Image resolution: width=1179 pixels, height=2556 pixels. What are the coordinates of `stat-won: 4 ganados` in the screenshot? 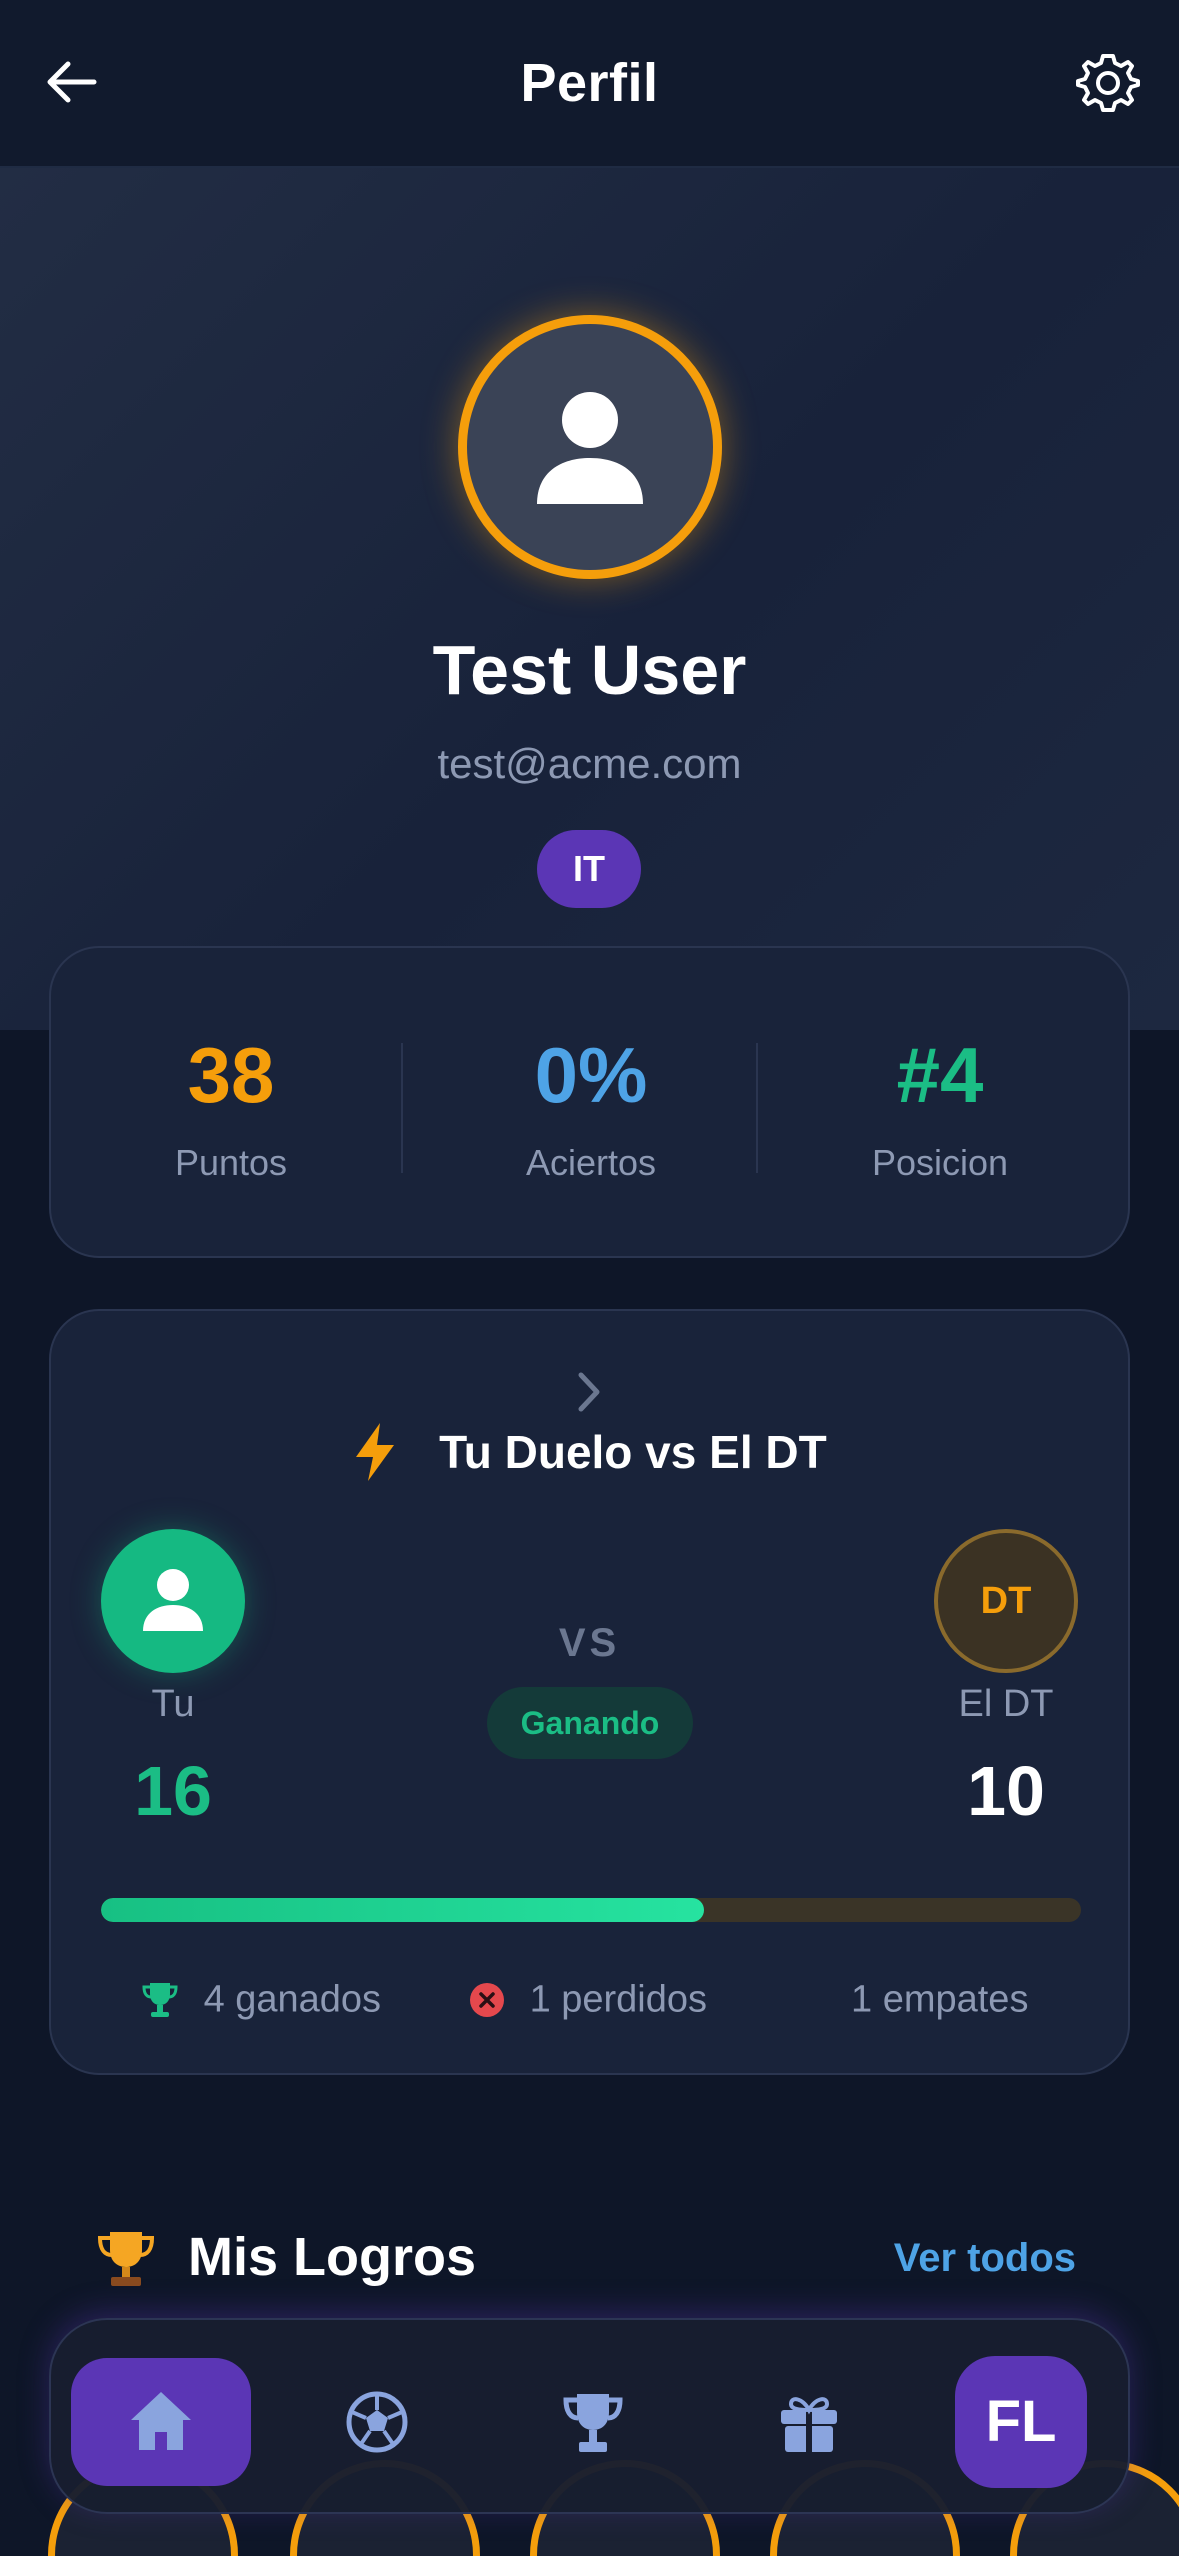 It's located at (261, 1999).